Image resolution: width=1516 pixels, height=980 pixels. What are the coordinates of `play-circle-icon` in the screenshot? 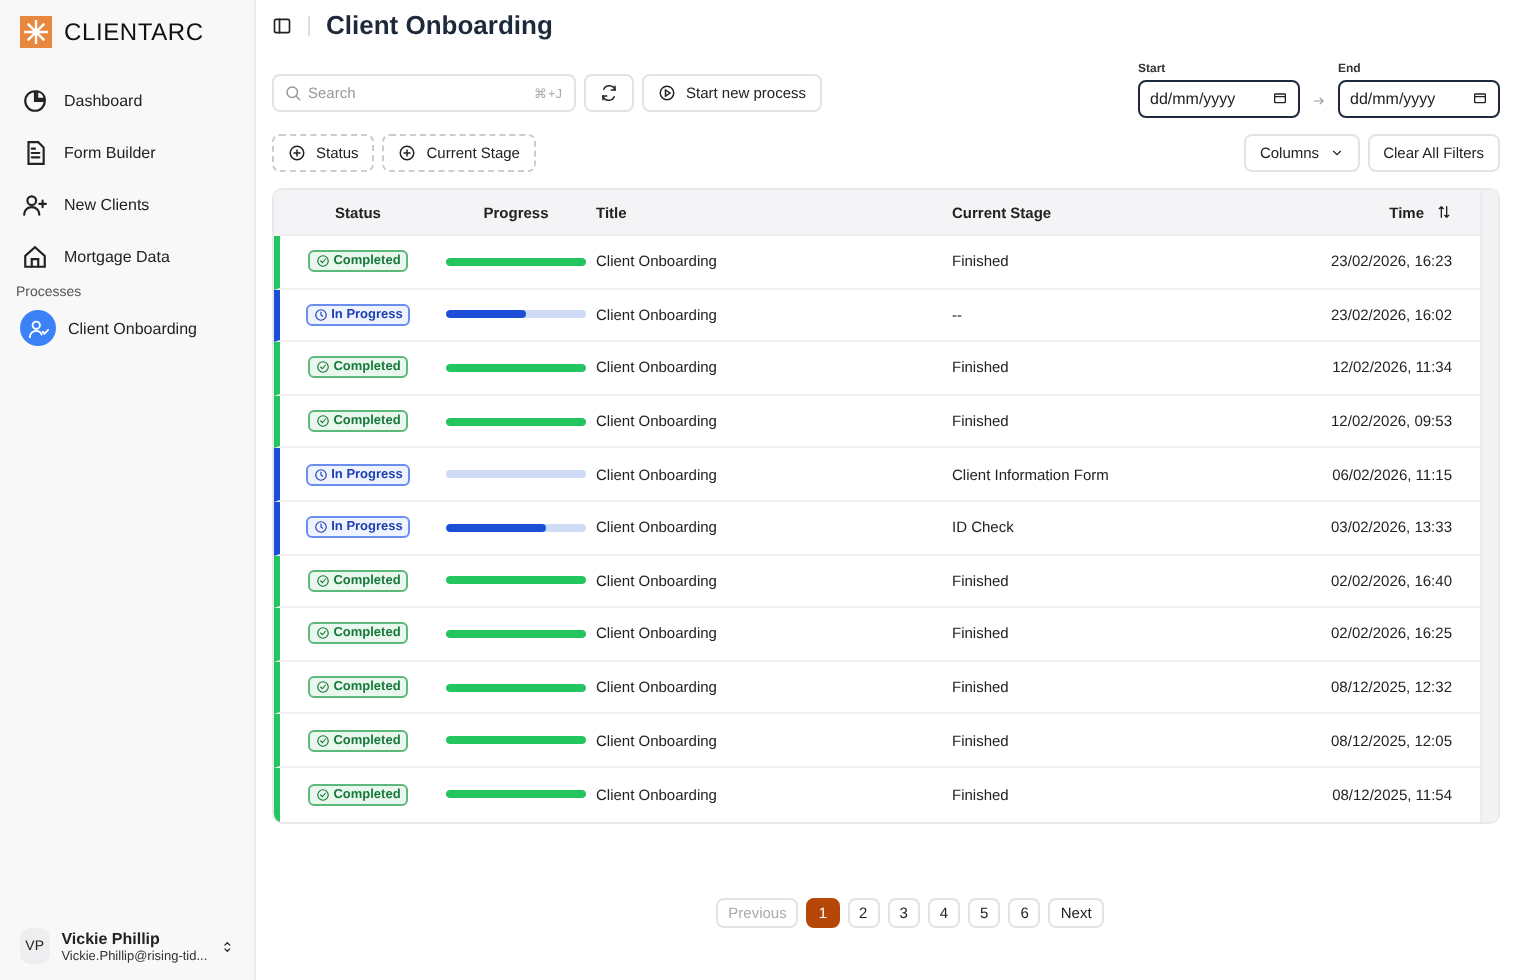 It's located at (667, 93).